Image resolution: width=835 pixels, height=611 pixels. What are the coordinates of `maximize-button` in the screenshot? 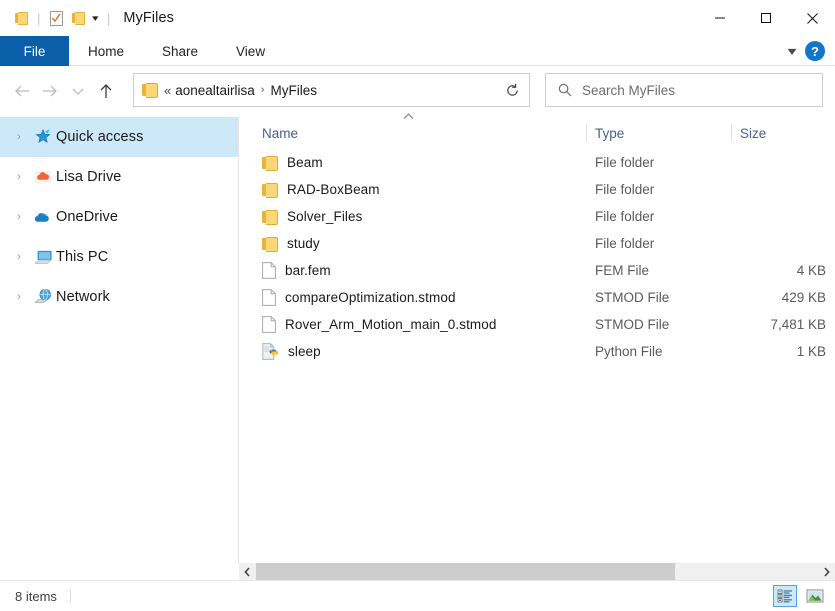 It's located at (766, 18).